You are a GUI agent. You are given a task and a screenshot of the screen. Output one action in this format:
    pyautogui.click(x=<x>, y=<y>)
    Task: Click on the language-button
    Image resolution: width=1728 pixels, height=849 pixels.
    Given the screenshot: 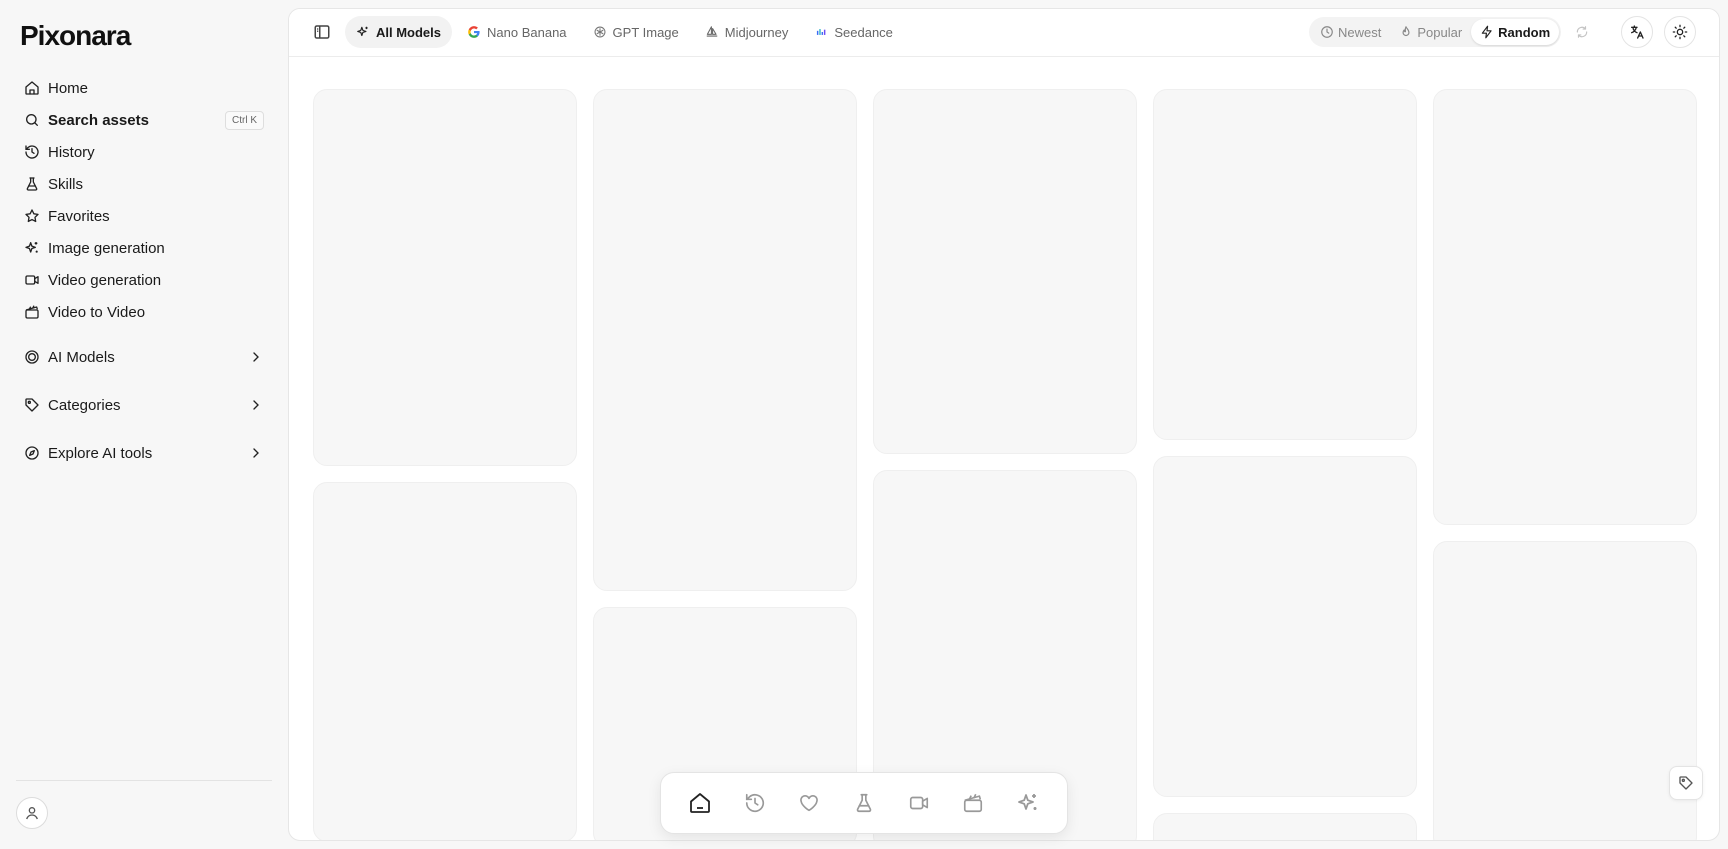 What is the action you would take?
    pyautogui.click(x=1637, y=32)
    